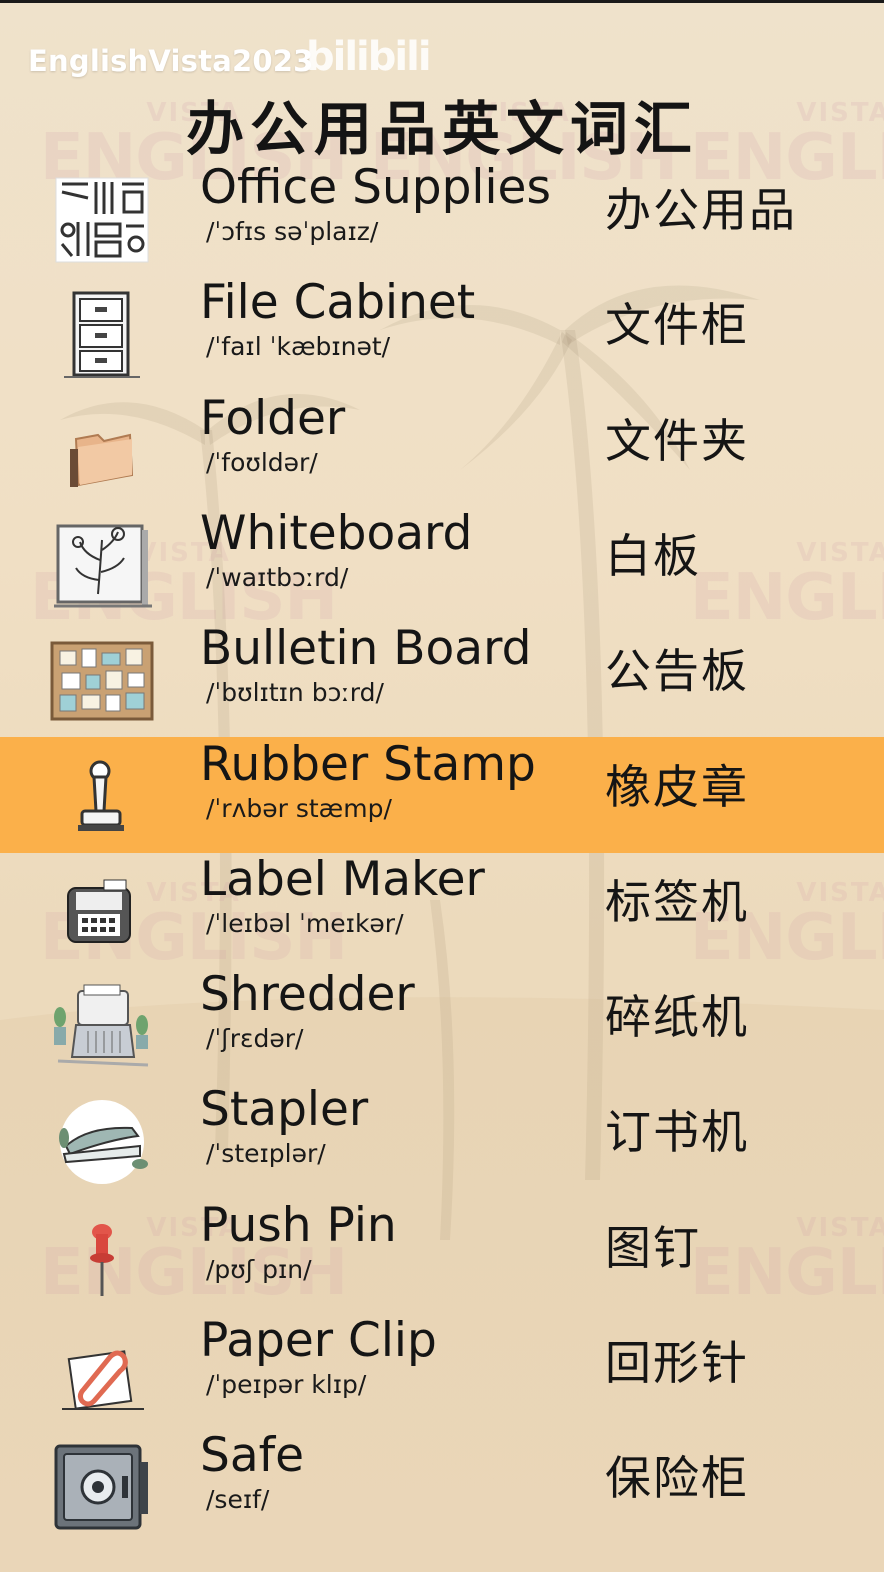 The width and height of the screenshot is (884, 1572). Describe the element at coordinates (102, 1488) in the screenshot. I see `safe-icon` at that location.